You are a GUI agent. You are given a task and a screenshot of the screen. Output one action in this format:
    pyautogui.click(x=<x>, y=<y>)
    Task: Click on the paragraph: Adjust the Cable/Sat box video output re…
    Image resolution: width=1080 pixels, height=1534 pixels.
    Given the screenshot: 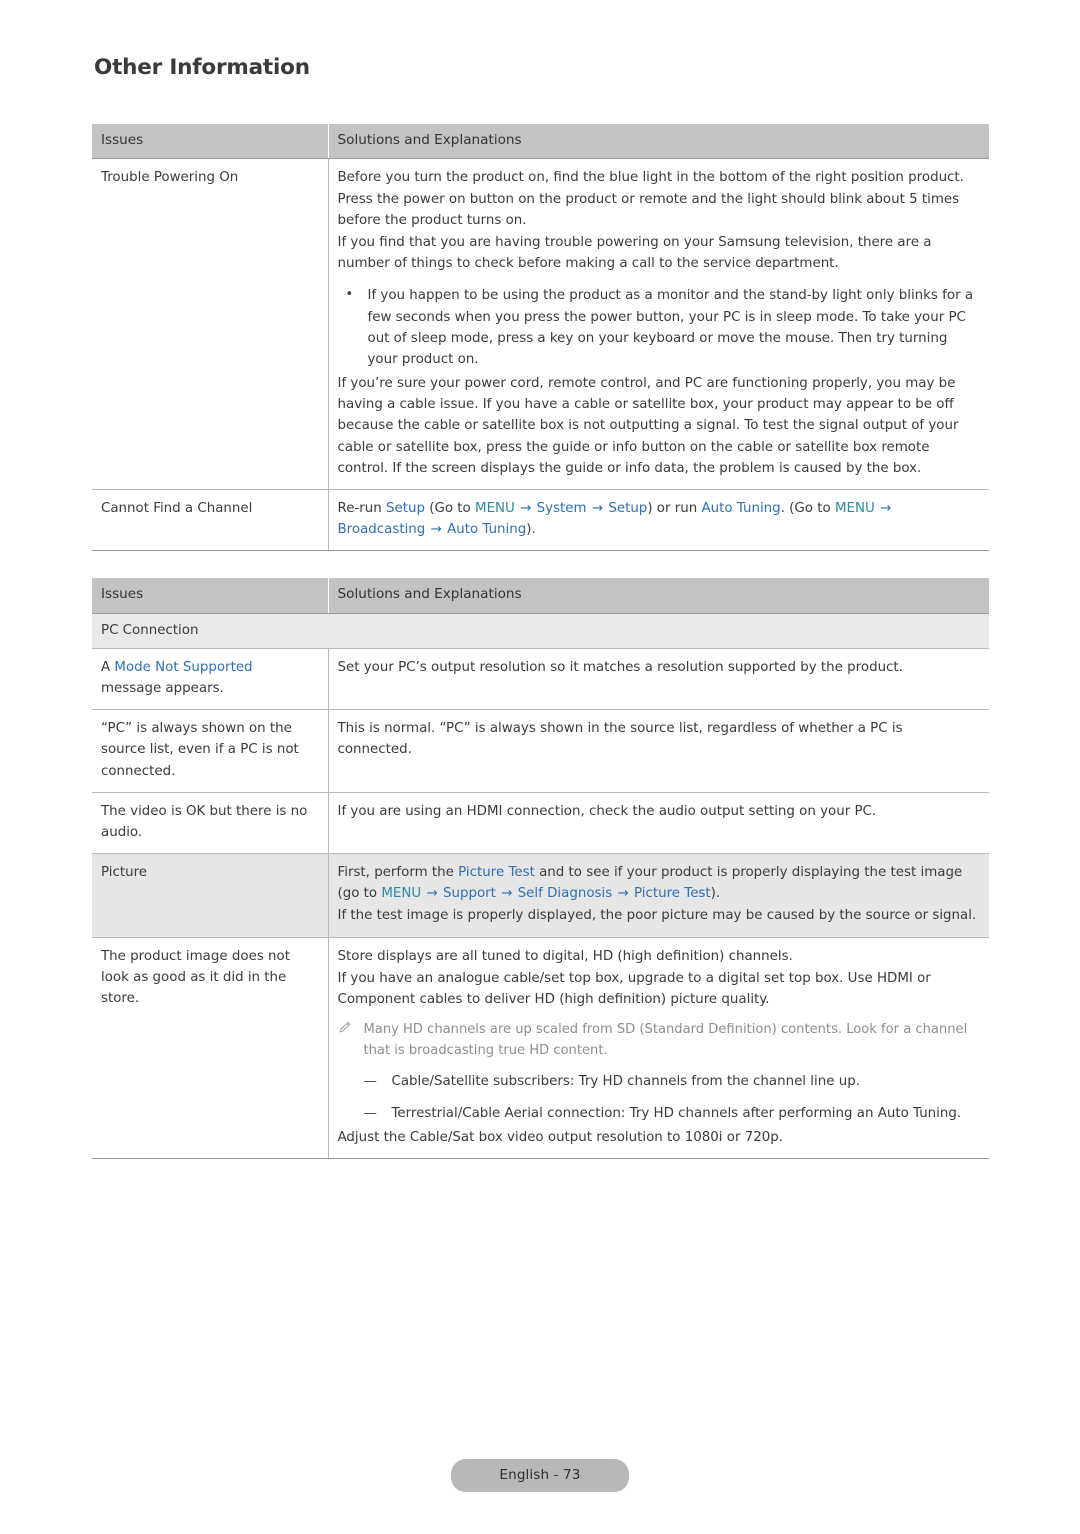 What is the action you would take?
    pyautogui.click(x=560, y=1137)
    